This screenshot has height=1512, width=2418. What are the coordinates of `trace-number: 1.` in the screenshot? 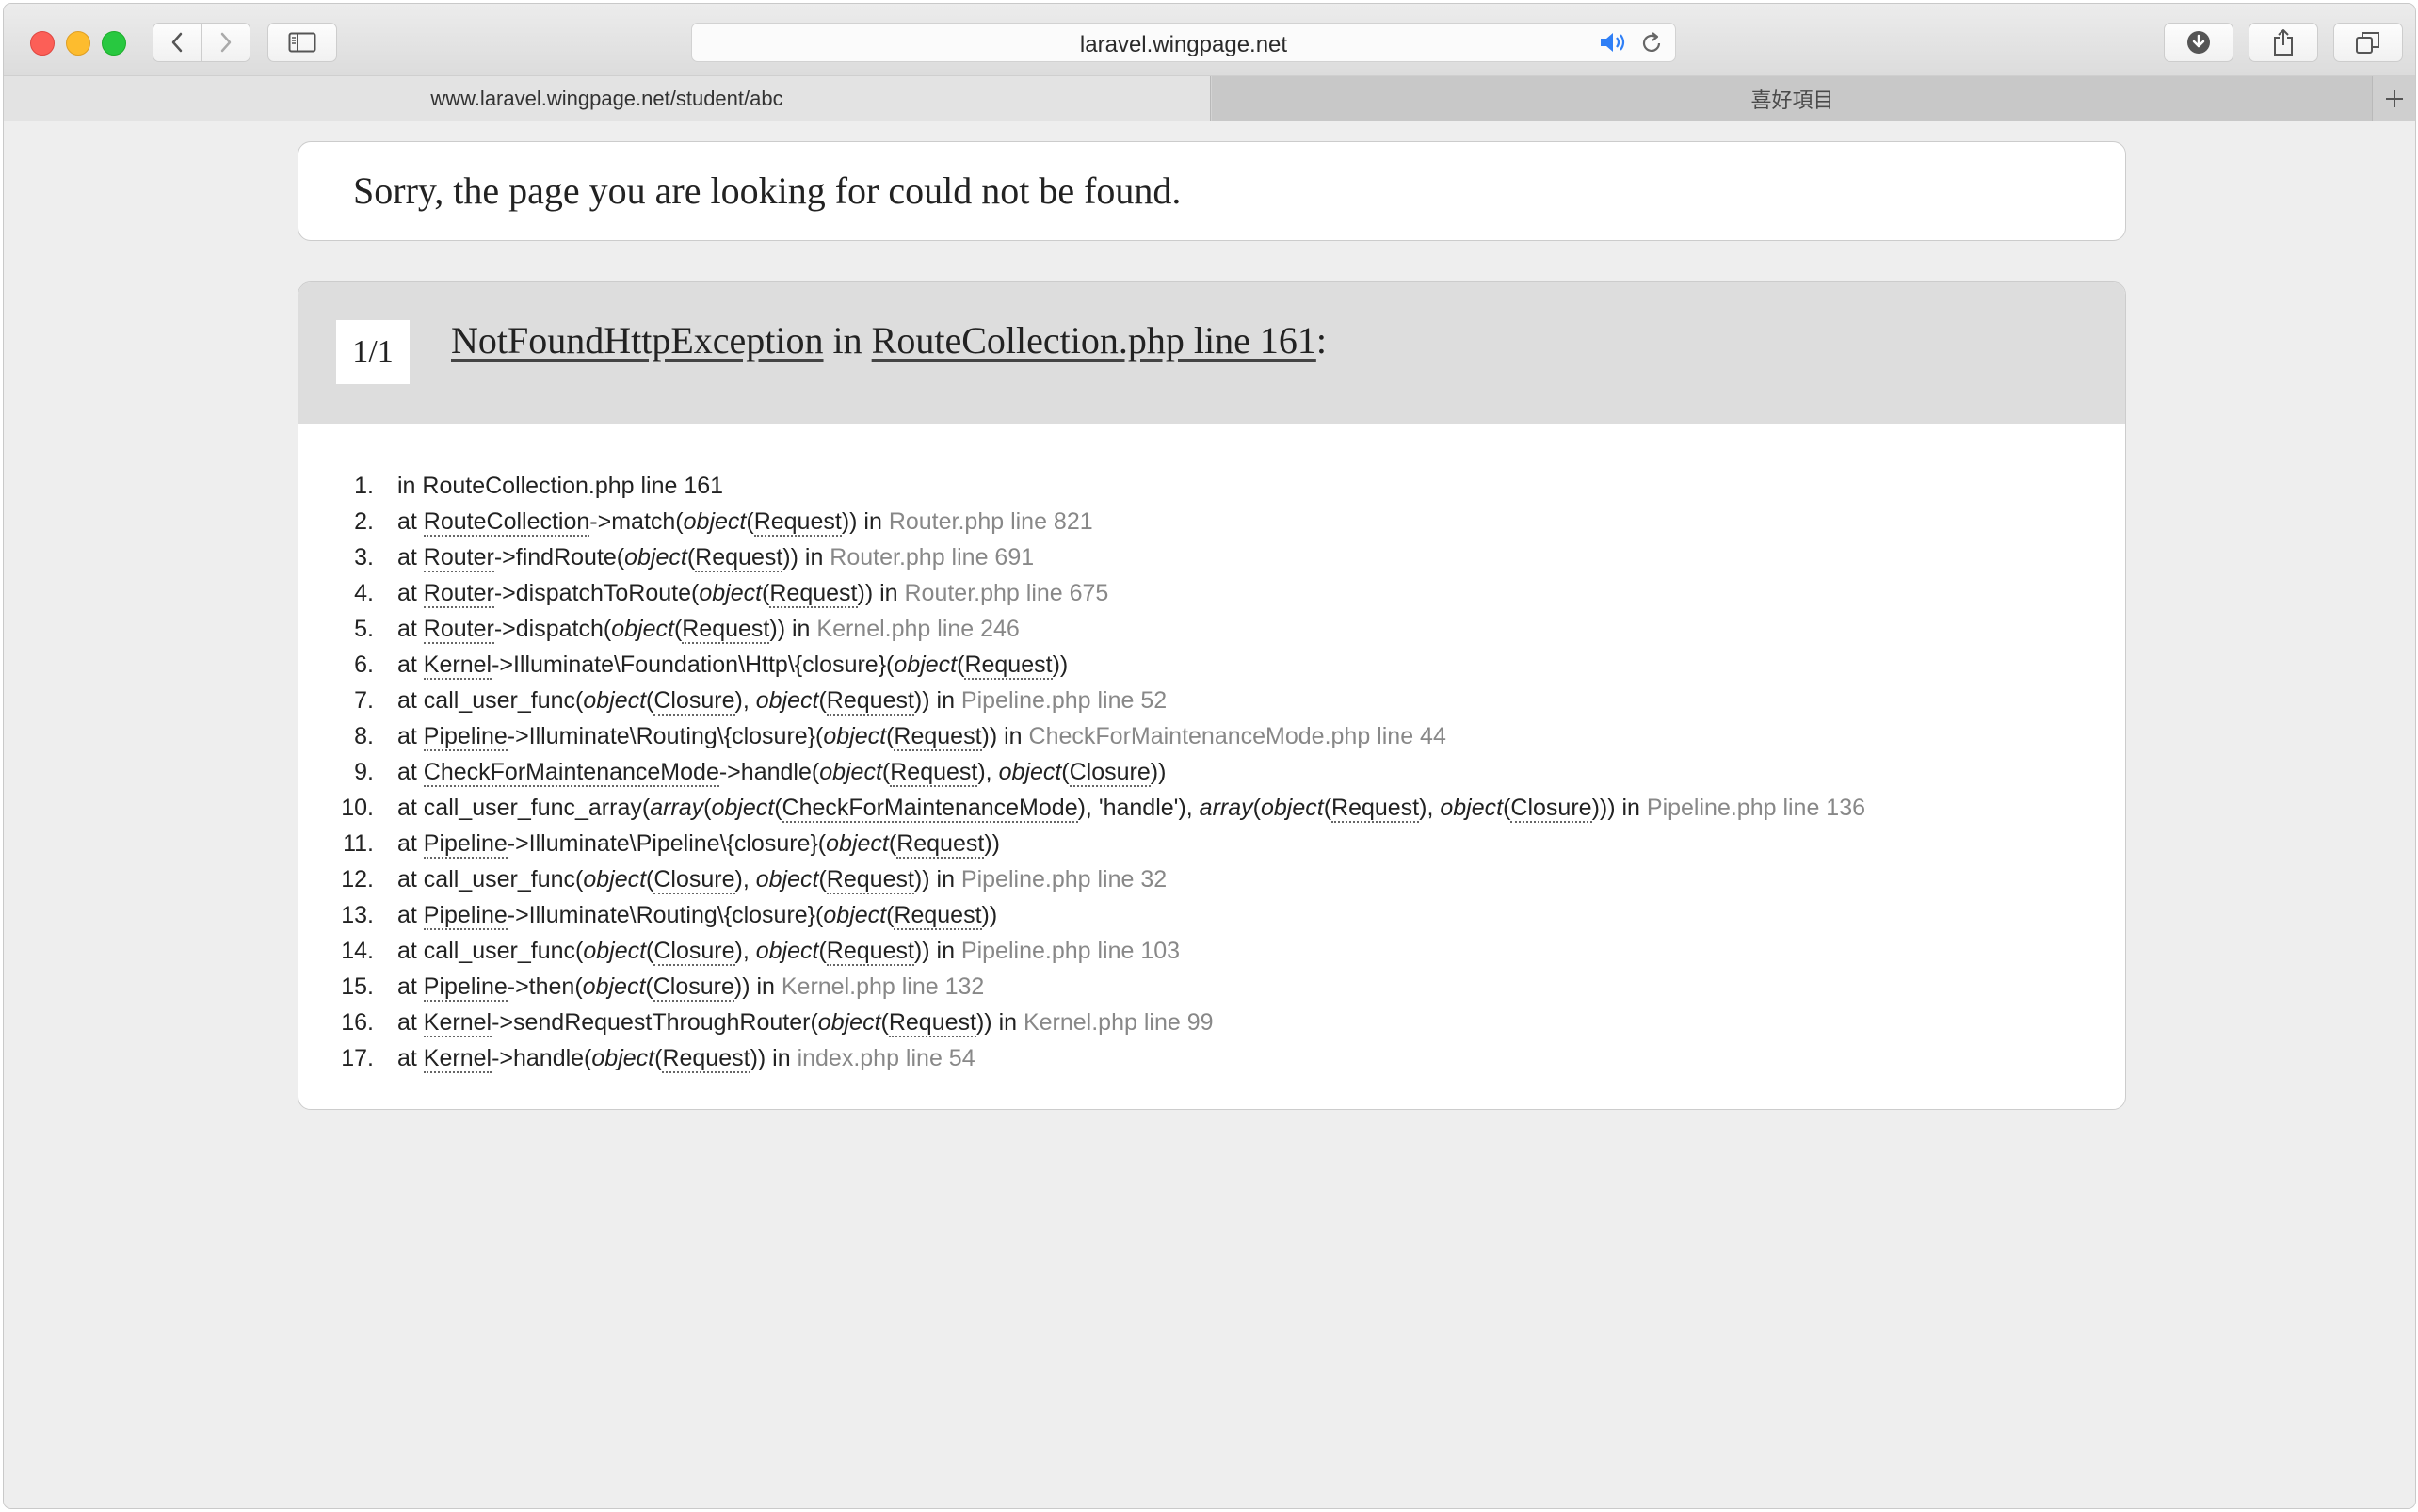 It's located at (364, 486).